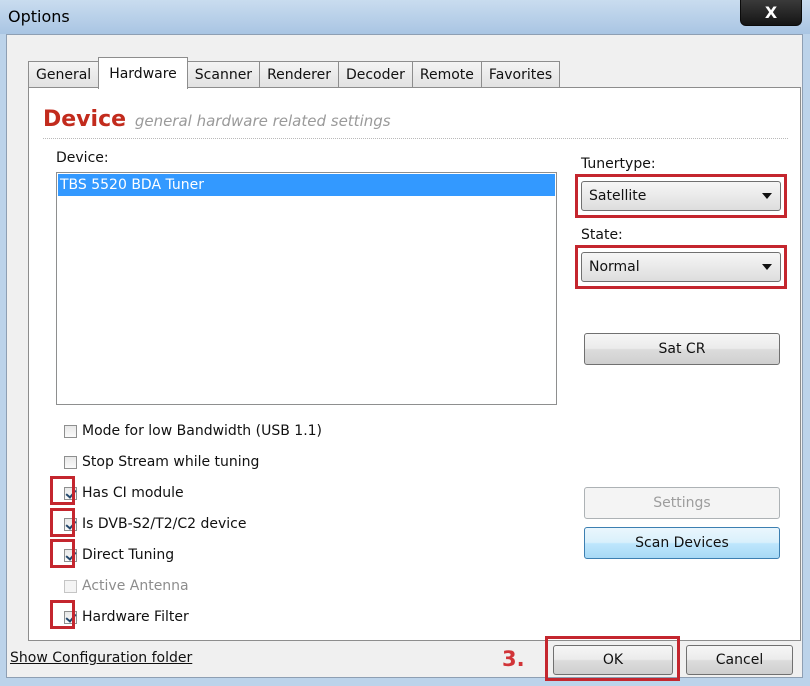 The width and height of the screenshot is (810, 686). Describe the element at coordinates (223, 74) in the screenshot. I see `tab-scanner: Scanner` at that location.